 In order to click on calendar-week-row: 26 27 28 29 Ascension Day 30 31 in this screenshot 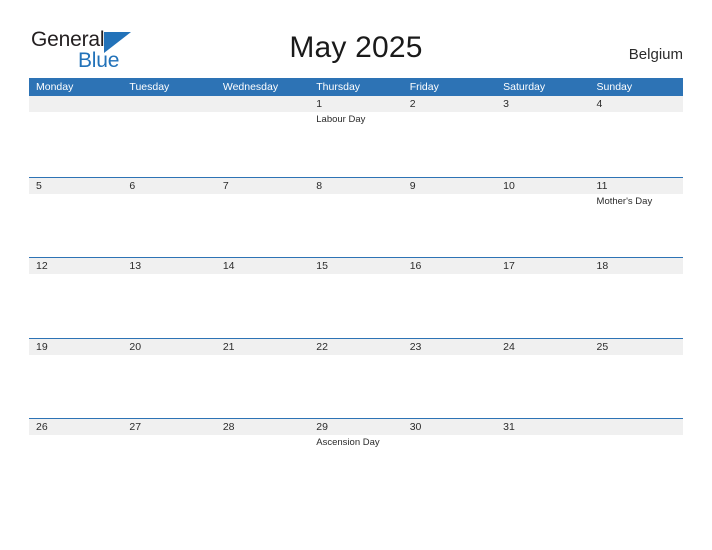, I will do `click(356, 458)`.